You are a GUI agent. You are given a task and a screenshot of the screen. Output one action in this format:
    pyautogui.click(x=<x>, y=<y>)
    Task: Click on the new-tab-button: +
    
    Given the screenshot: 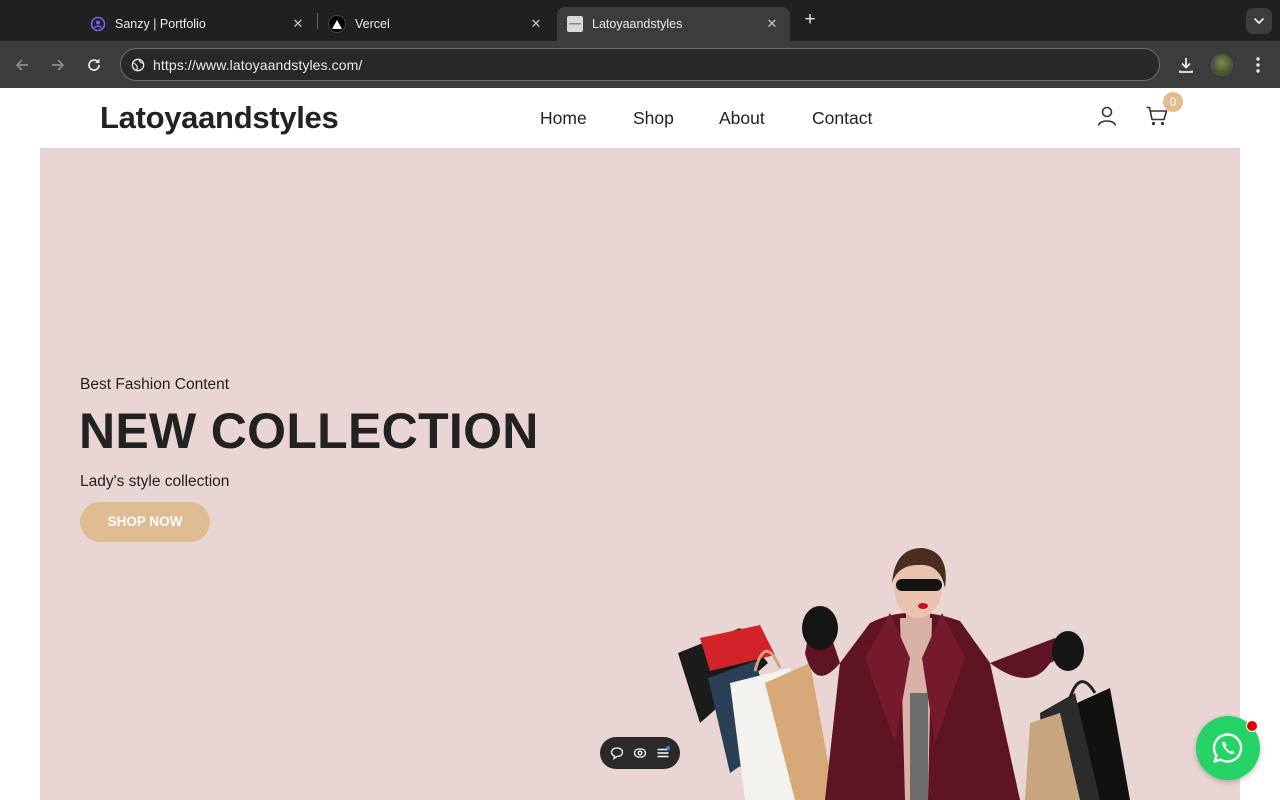 What is the action you would take?
    pyautogui.click(x=810, y=20)
    